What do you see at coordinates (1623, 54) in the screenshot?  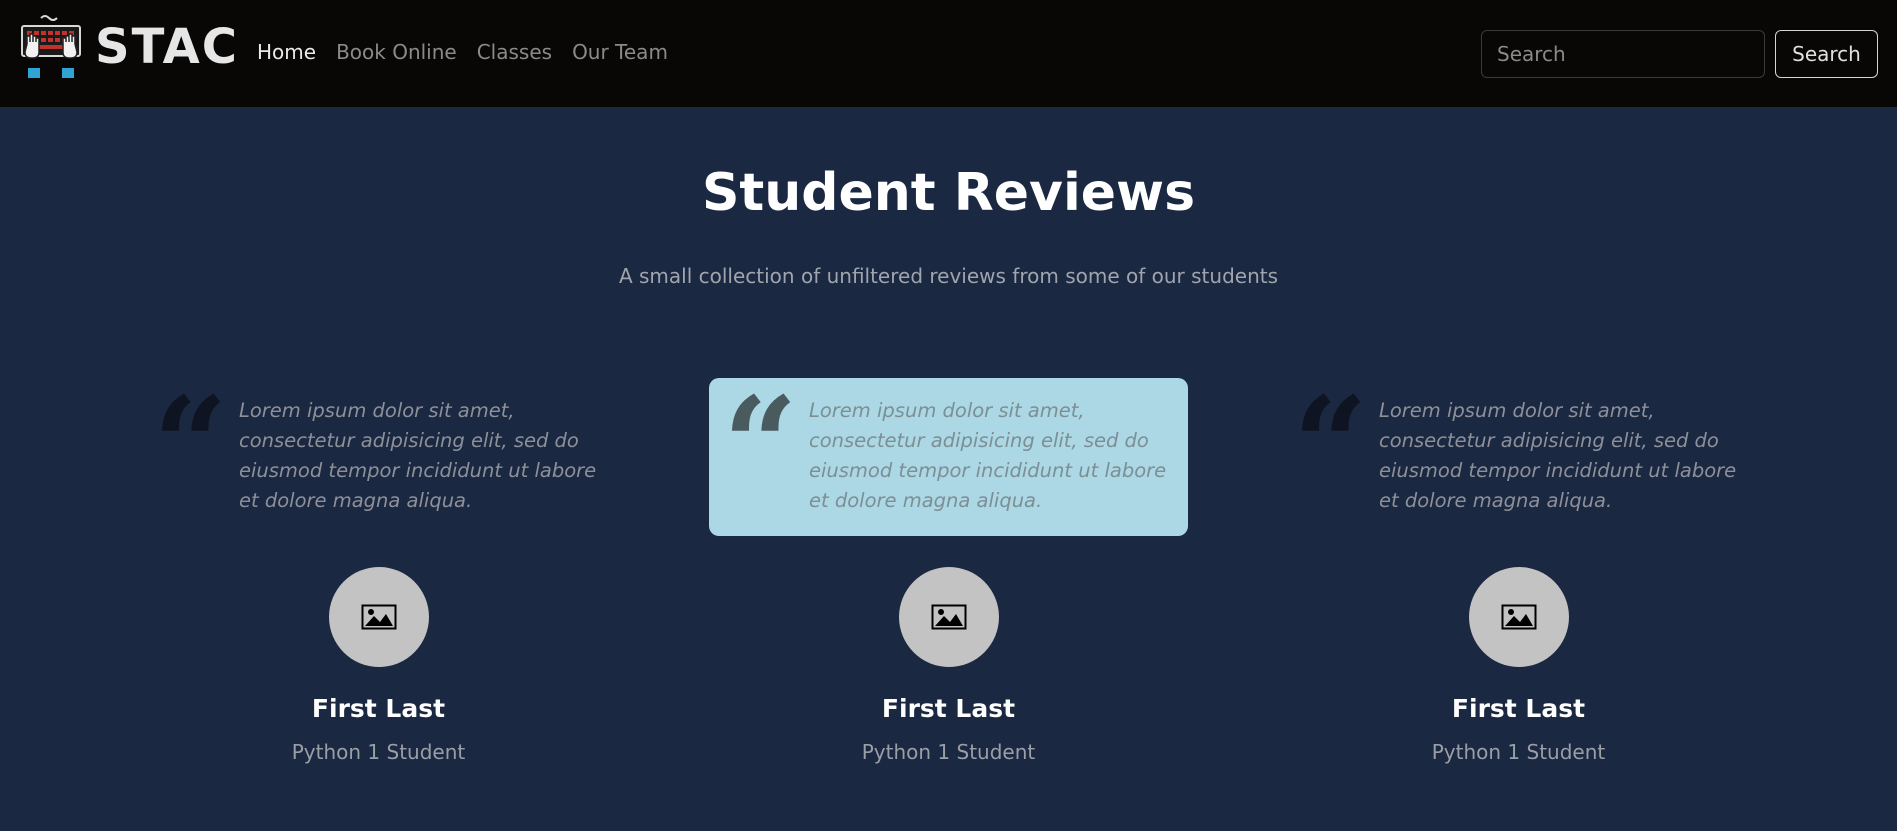 I see `search-input` at bounding box center [1623, 54].